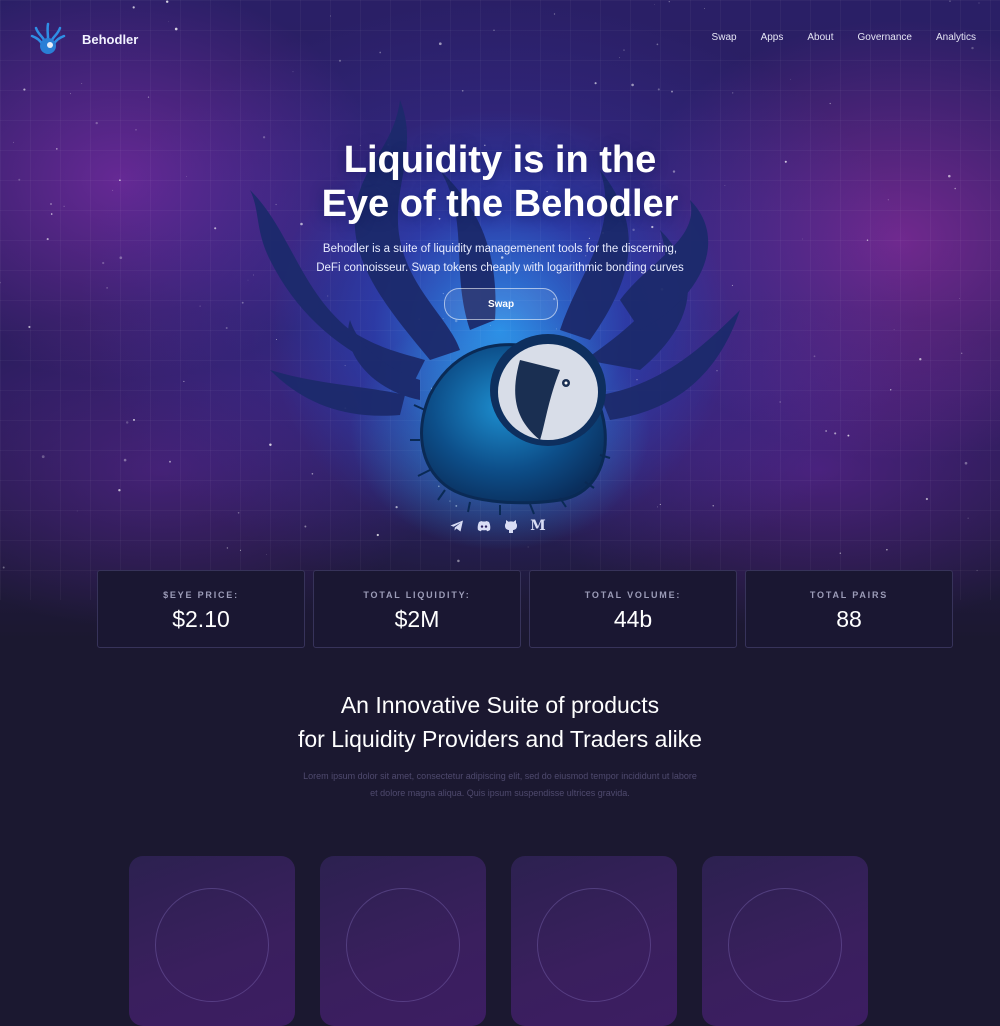  Describe the element at coordinates (110, 39) in the screenshot. I see `brand-name: Behodler` at that location.